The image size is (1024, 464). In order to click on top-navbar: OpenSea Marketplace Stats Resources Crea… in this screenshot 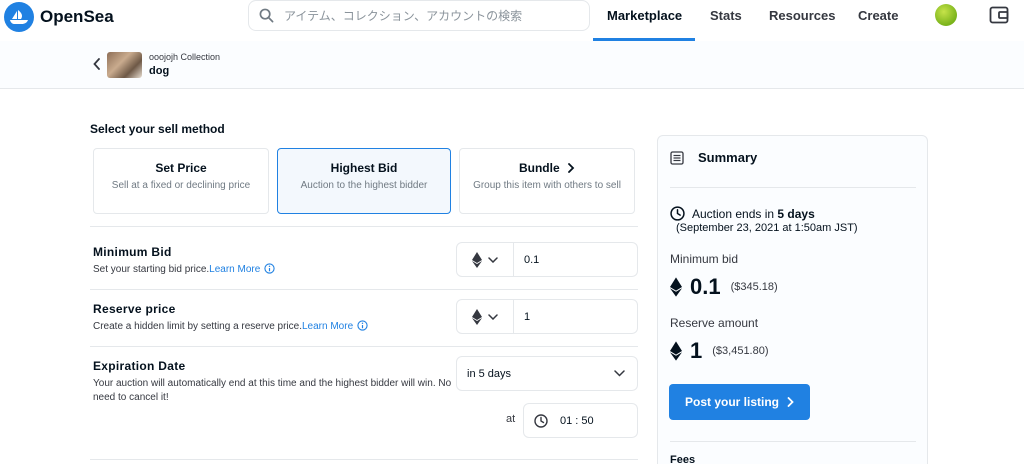, I will do `click(512, 20)`.